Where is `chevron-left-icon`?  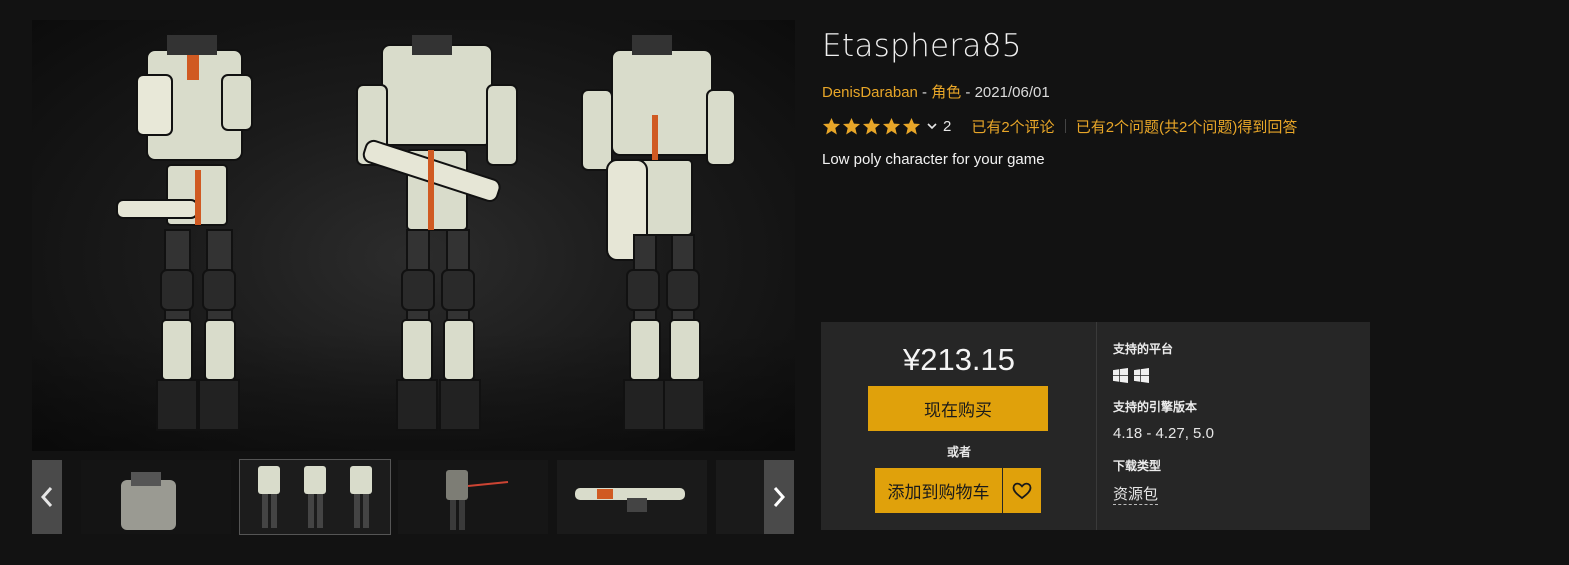 chevron-left-icon is located at coordinates (46, 497).